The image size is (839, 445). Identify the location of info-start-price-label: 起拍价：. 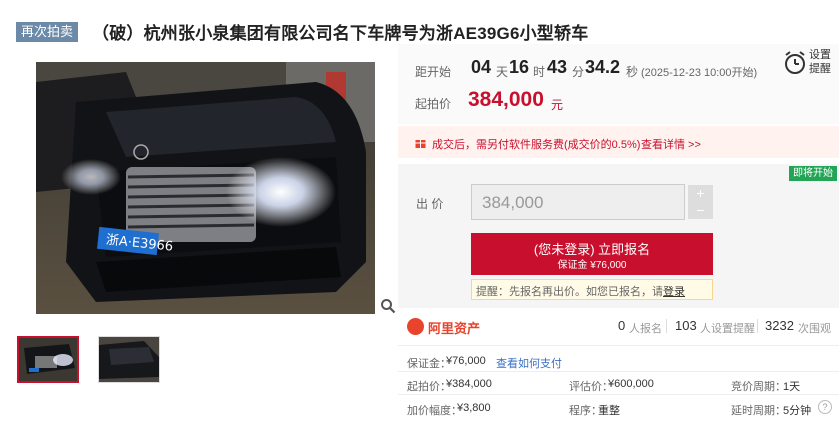
(429, 387).